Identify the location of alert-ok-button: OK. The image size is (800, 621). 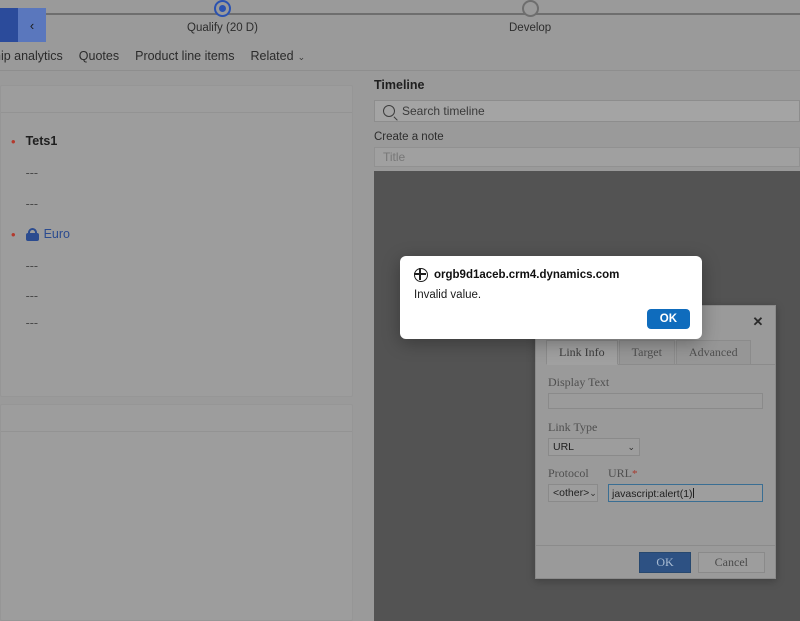
(668, 319).